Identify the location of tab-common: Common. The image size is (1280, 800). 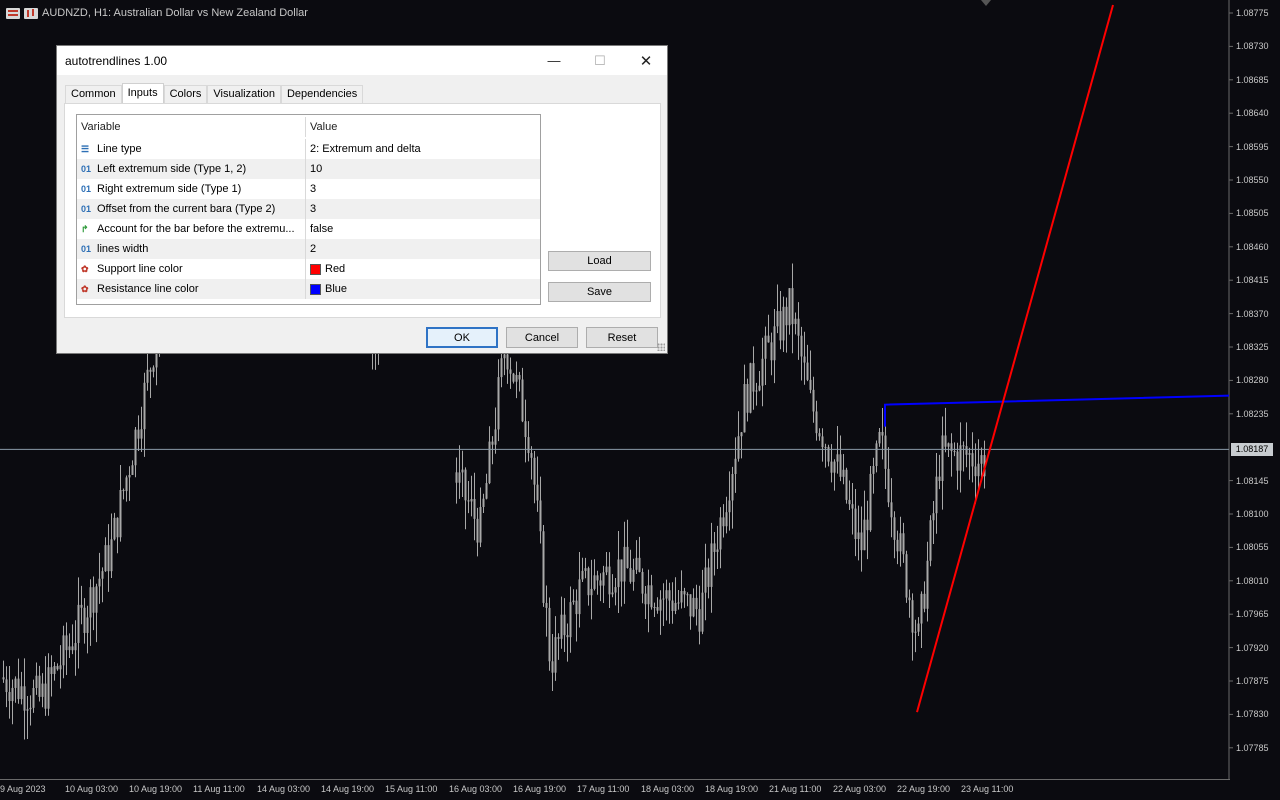
(93, 94).